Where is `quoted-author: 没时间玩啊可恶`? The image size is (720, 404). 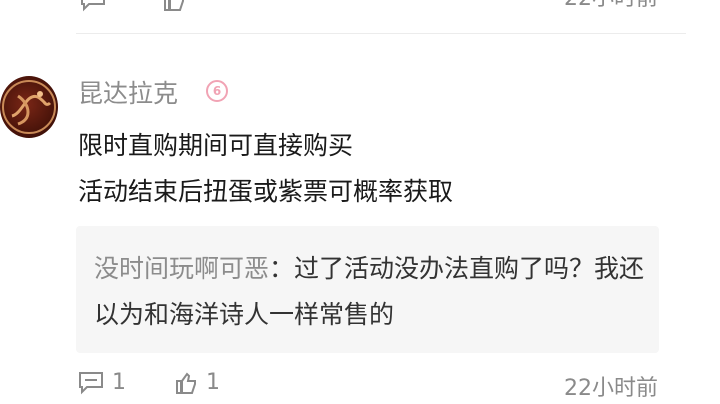 quoted-author: 没时间玩啊可恶 is located at coordinates (181, 268).